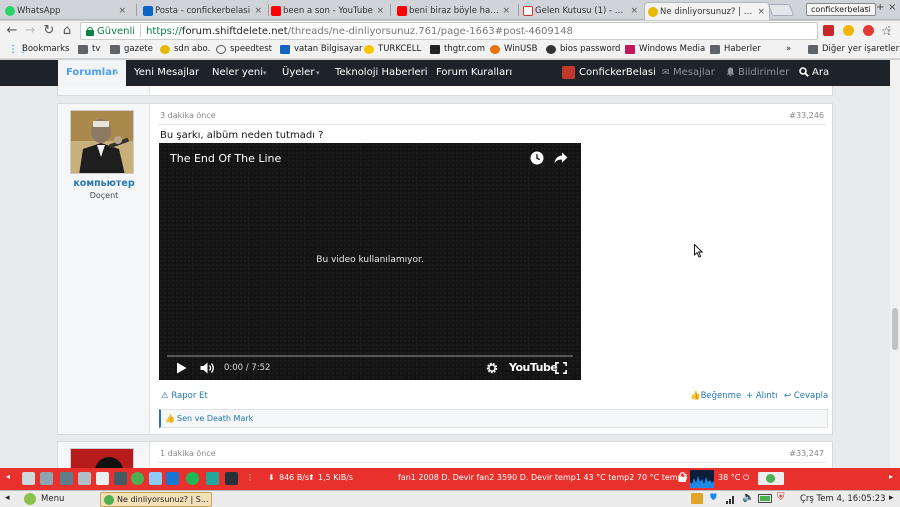  Describe the element at coordinates (321, 49) in the screenshot. I see `bookmark-item: vatan Bilgisayar` at that location.